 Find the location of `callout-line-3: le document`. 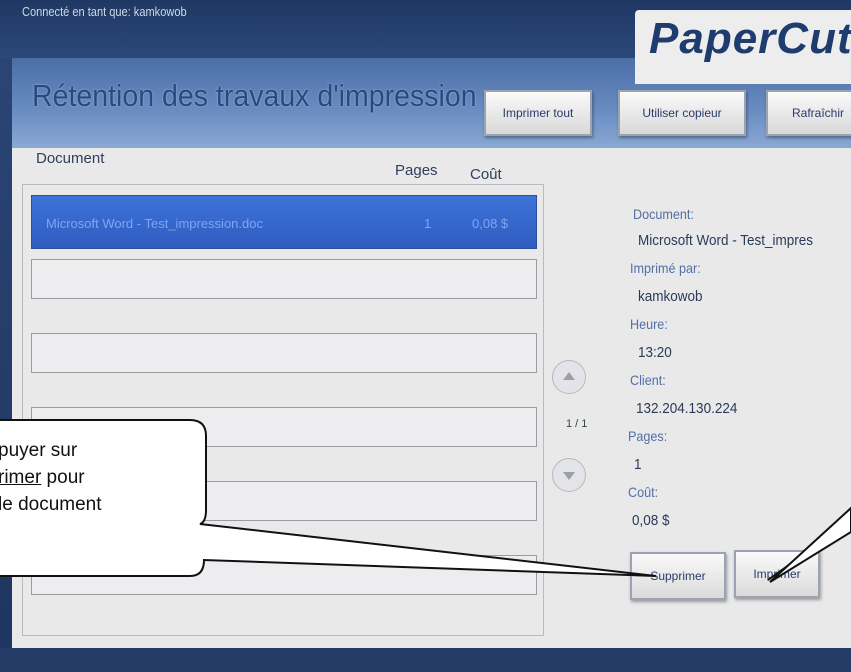

callout-line-3: le document is located at coordinates (51, 504).